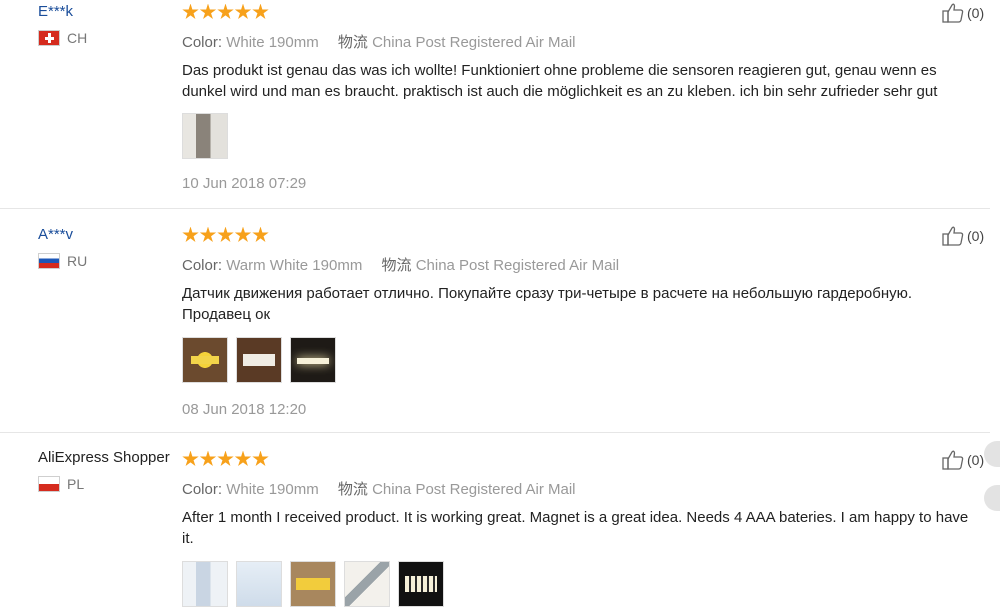 Image resolution: width=1000 pixels, height=608 pixels. I want to click on reviewer-country: RU, so click(108, 261).